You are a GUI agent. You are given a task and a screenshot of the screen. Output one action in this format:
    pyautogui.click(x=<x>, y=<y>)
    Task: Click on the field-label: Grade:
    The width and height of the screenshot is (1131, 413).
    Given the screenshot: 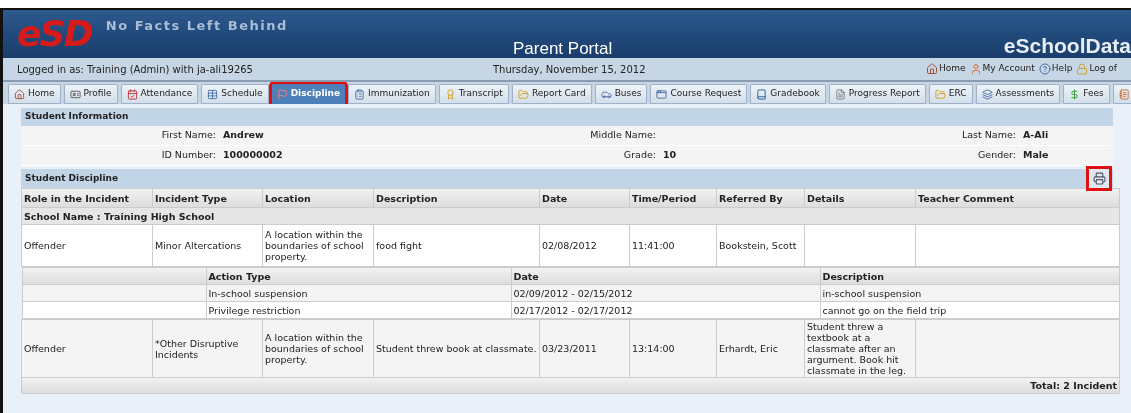 What is the action you would take?
    pyautogui.click(x=639, y=155)
    